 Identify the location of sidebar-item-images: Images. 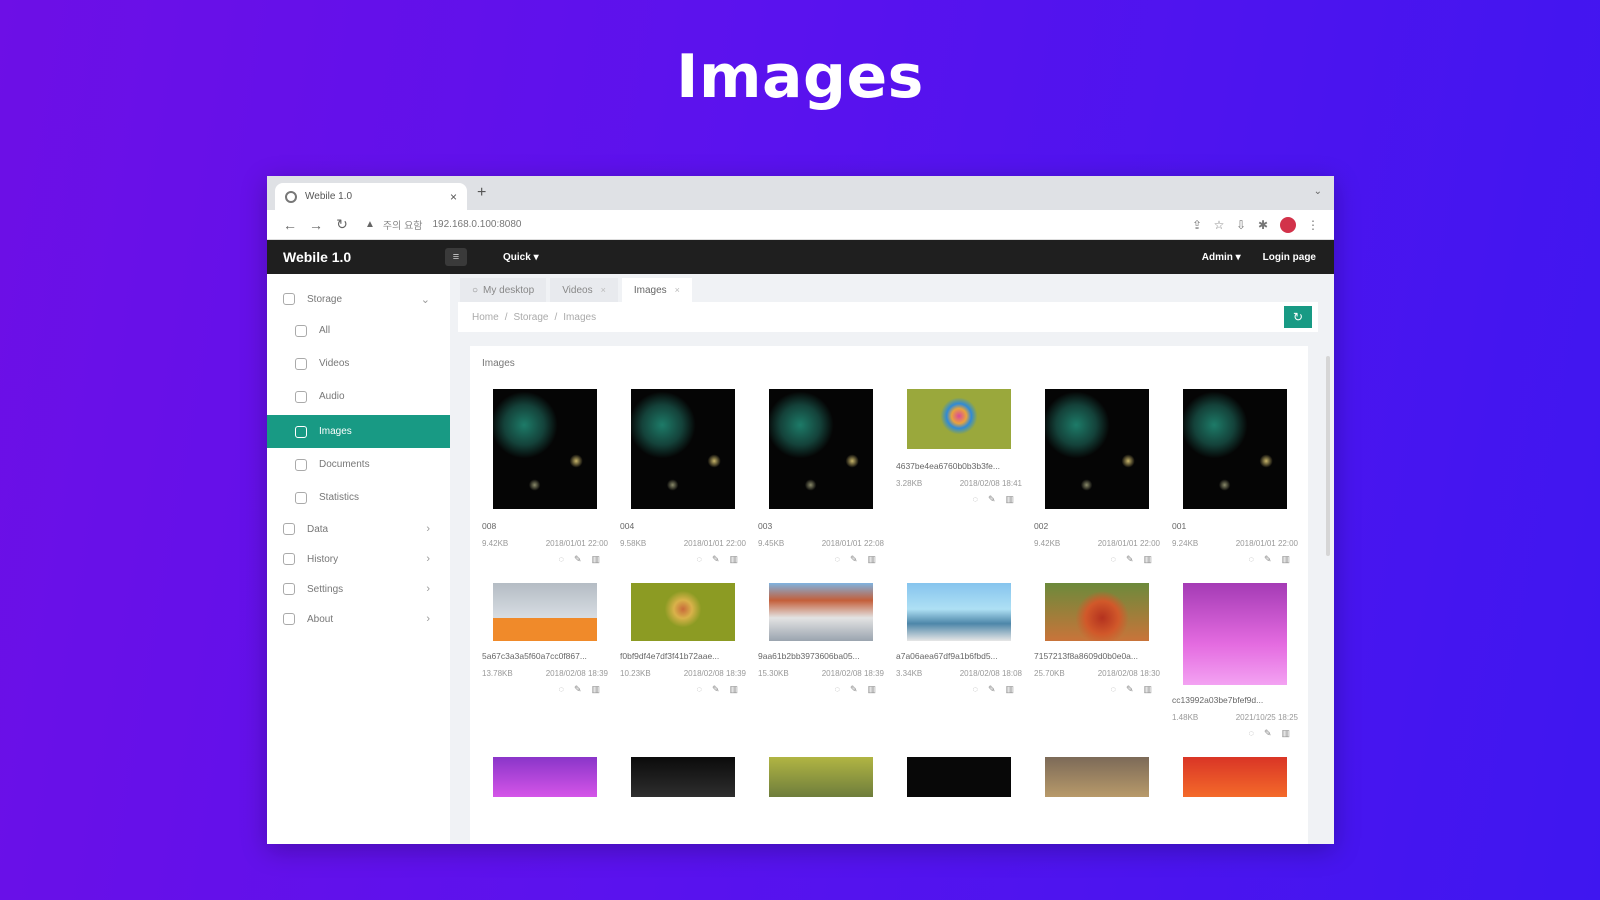
(358, 431).